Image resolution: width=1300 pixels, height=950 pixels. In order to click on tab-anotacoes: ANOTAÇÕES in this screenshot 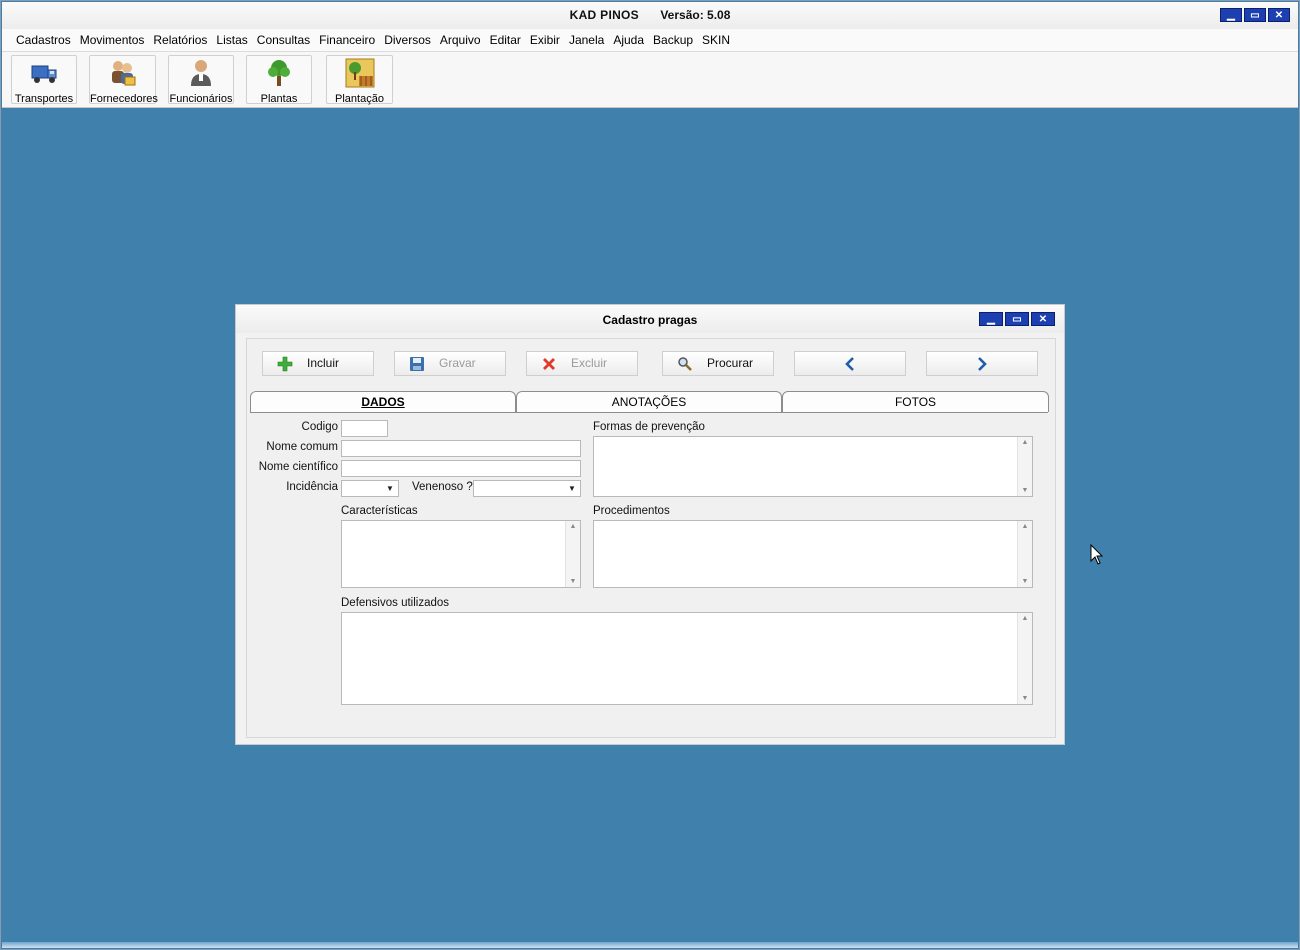, I will do `click(649, 401)`.